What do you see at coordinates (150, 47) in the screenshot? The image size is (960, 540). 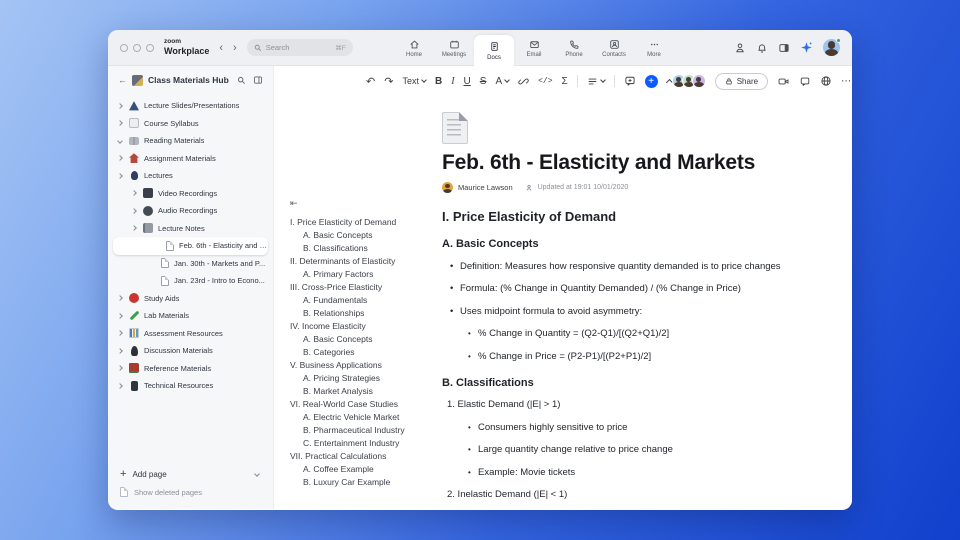 I see `maximize-window-icon` at bounding box center [150, 47].